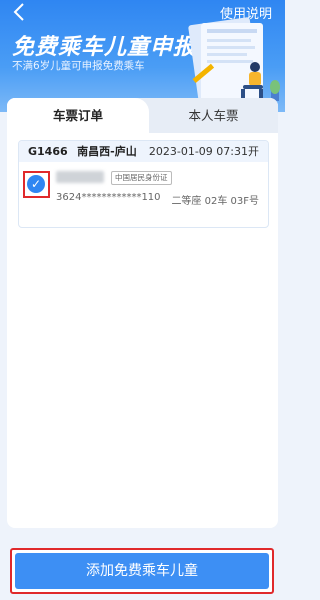 This screenshot has height=600, width=320. I want to click on back-arrow-icon, so click(20, 12).